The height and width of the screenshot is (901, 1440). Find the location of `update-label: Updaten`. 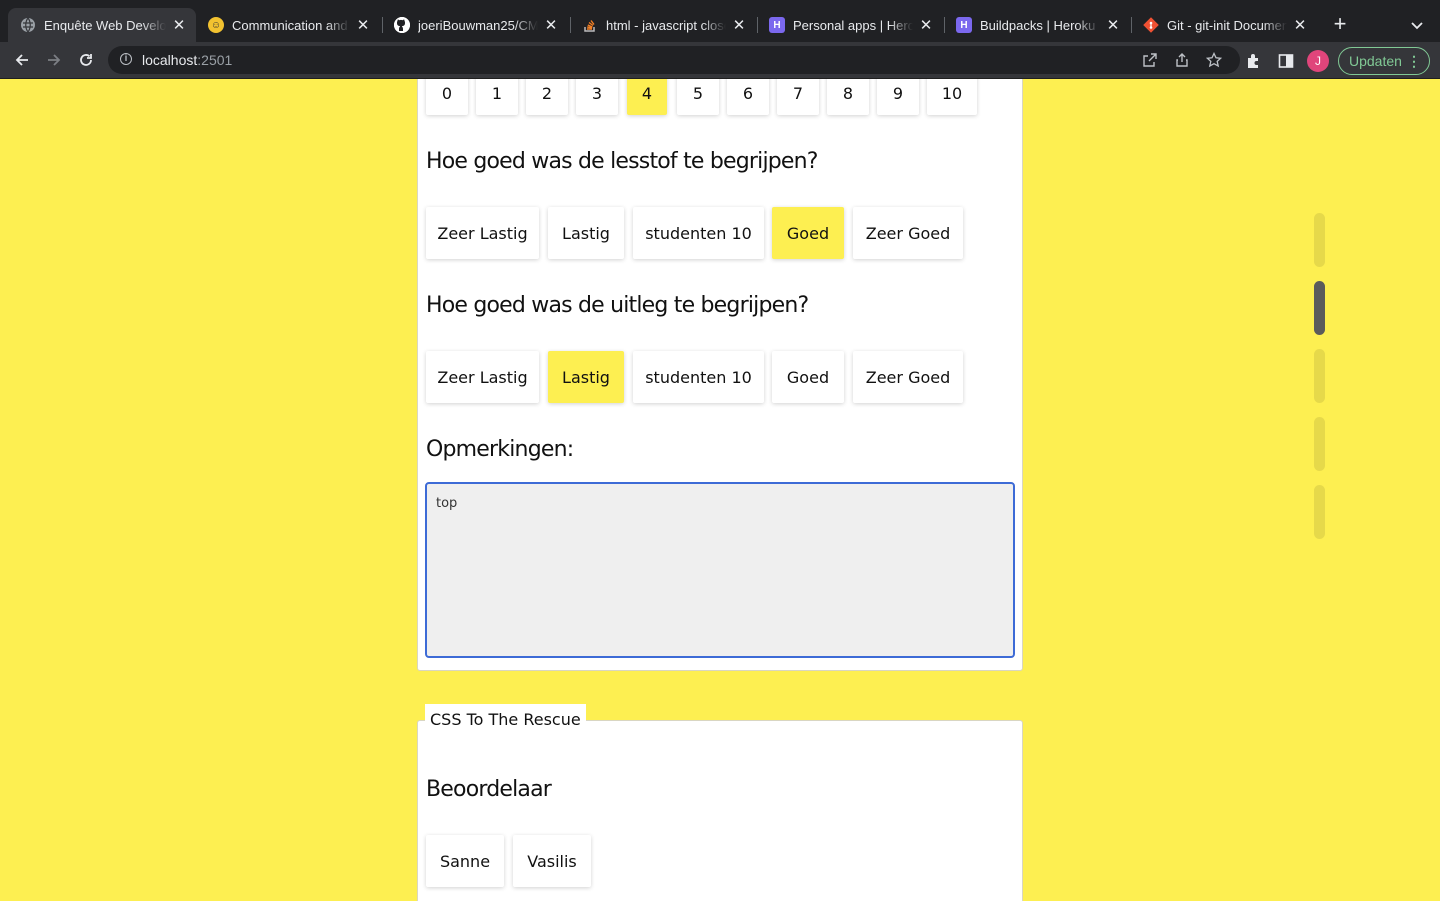

update-label: Updaten is located at coordinates (1375, 61).